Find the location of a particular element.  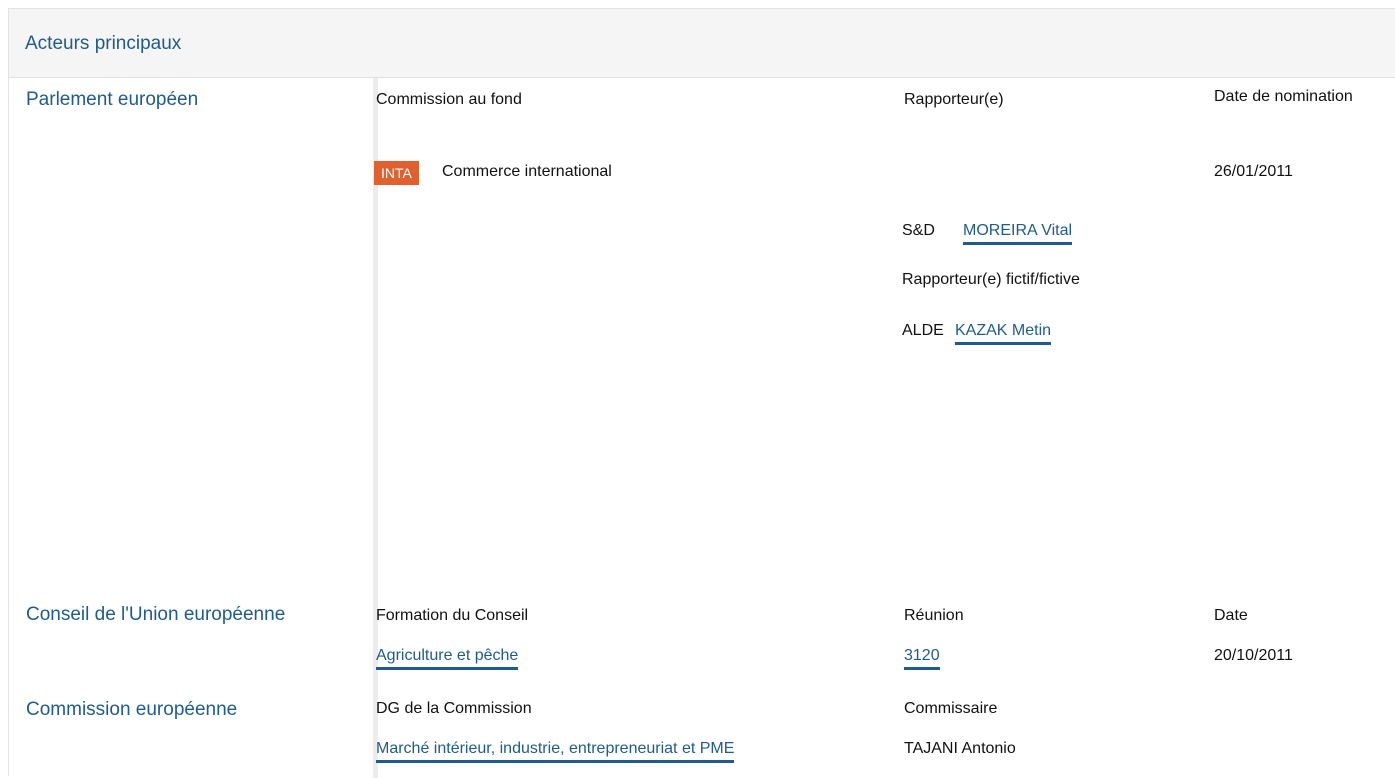

council-date: 20/10/2011 is located at coordinates (1253, 655).